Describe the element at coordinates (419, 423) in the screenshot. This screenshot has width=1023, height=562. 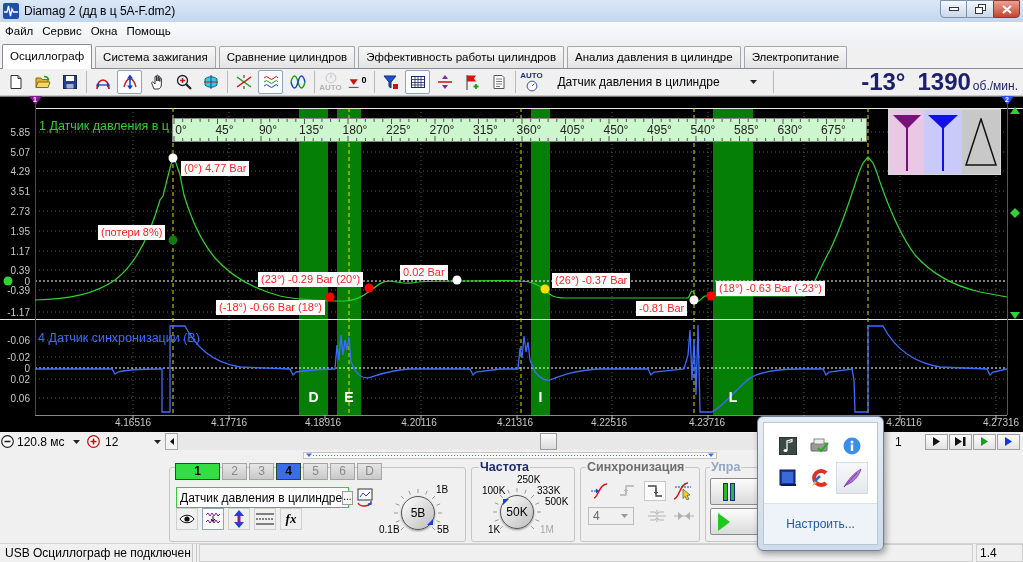
I see `axis-label: 4.20116` at that location.